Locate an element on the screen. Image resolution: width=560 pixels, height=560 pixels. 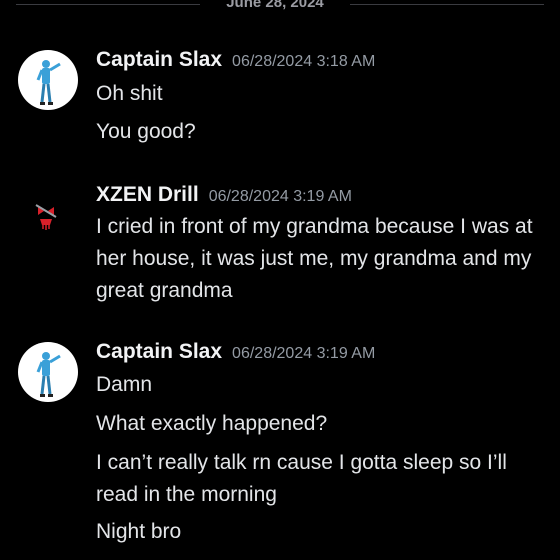
message-text: What exactly happened? is located at coordinates (212, 423).